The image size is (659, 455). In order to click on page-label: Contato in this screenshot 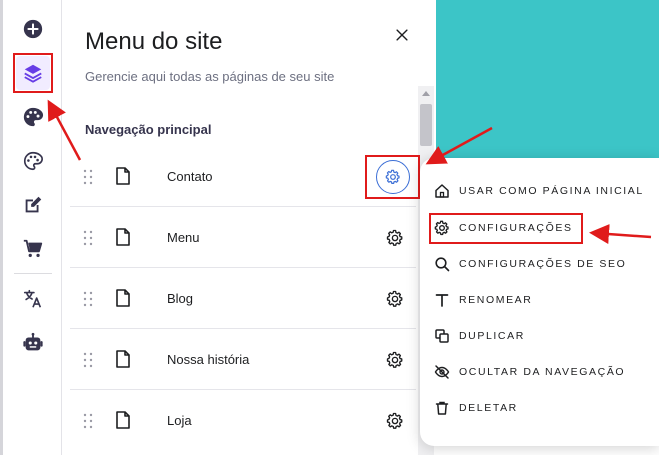, I will do `click(190, 176)`.